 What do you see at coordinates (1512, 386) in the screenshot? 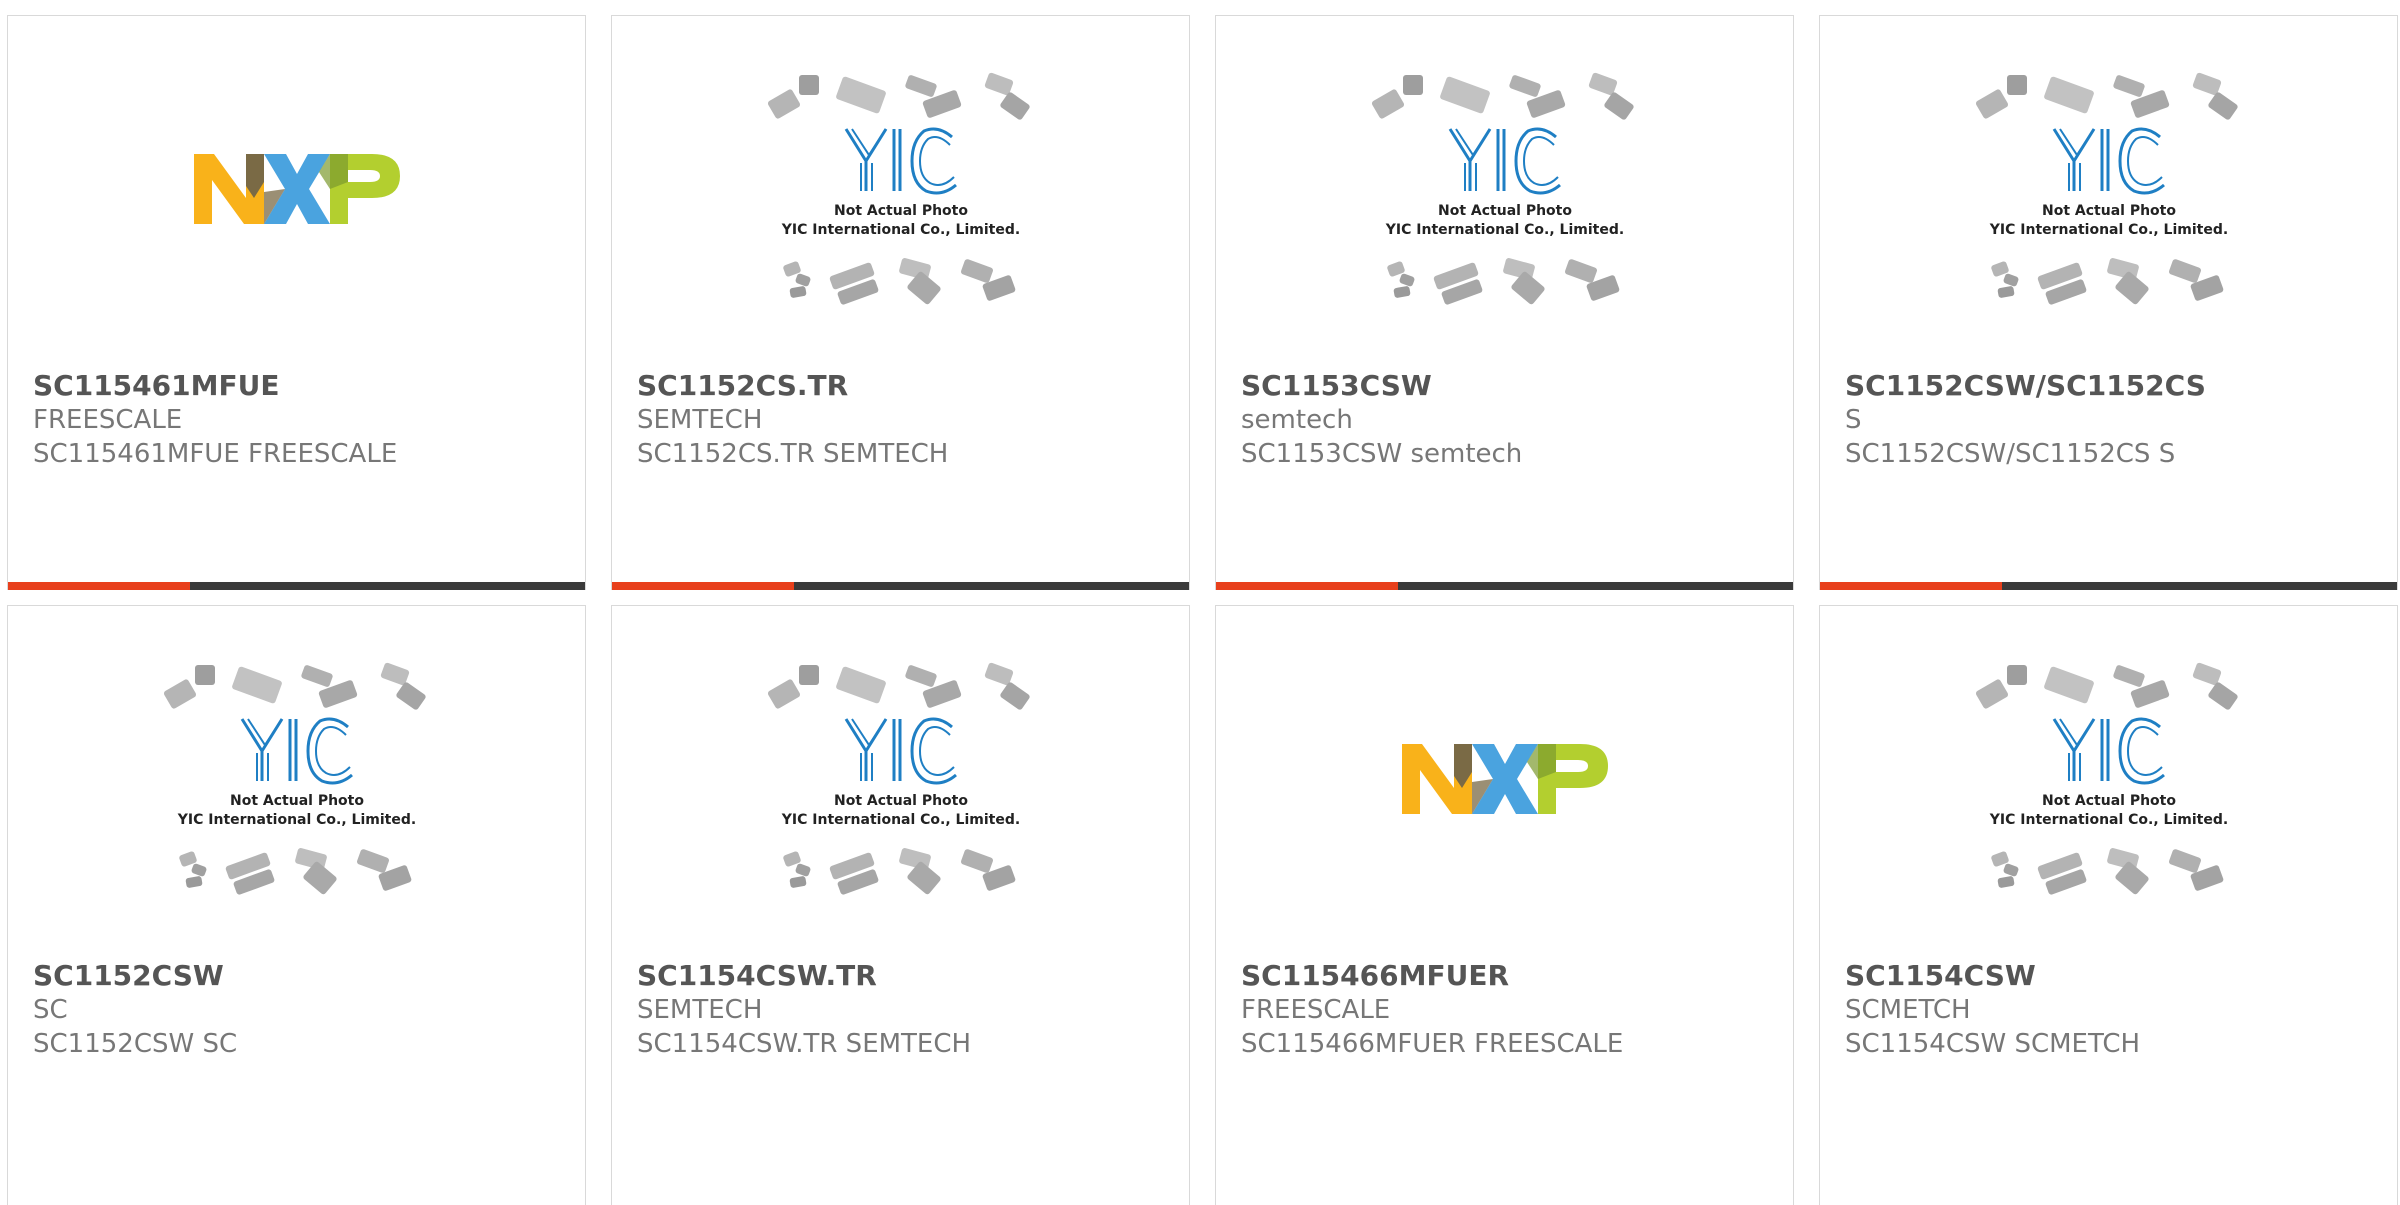
I see `part-number: SC1153CSW` at bounding box center [1512, 386].